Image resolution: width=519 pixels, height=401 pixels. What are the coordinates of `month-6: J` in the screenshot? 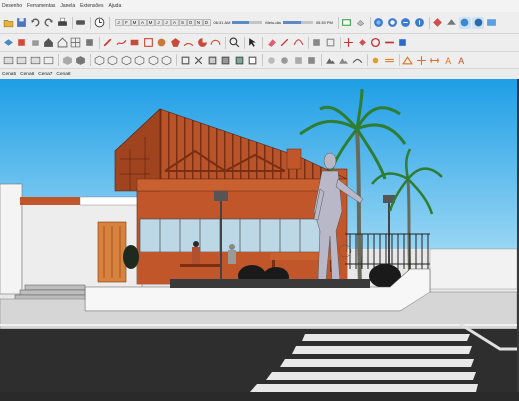 It's located at (166, 22).